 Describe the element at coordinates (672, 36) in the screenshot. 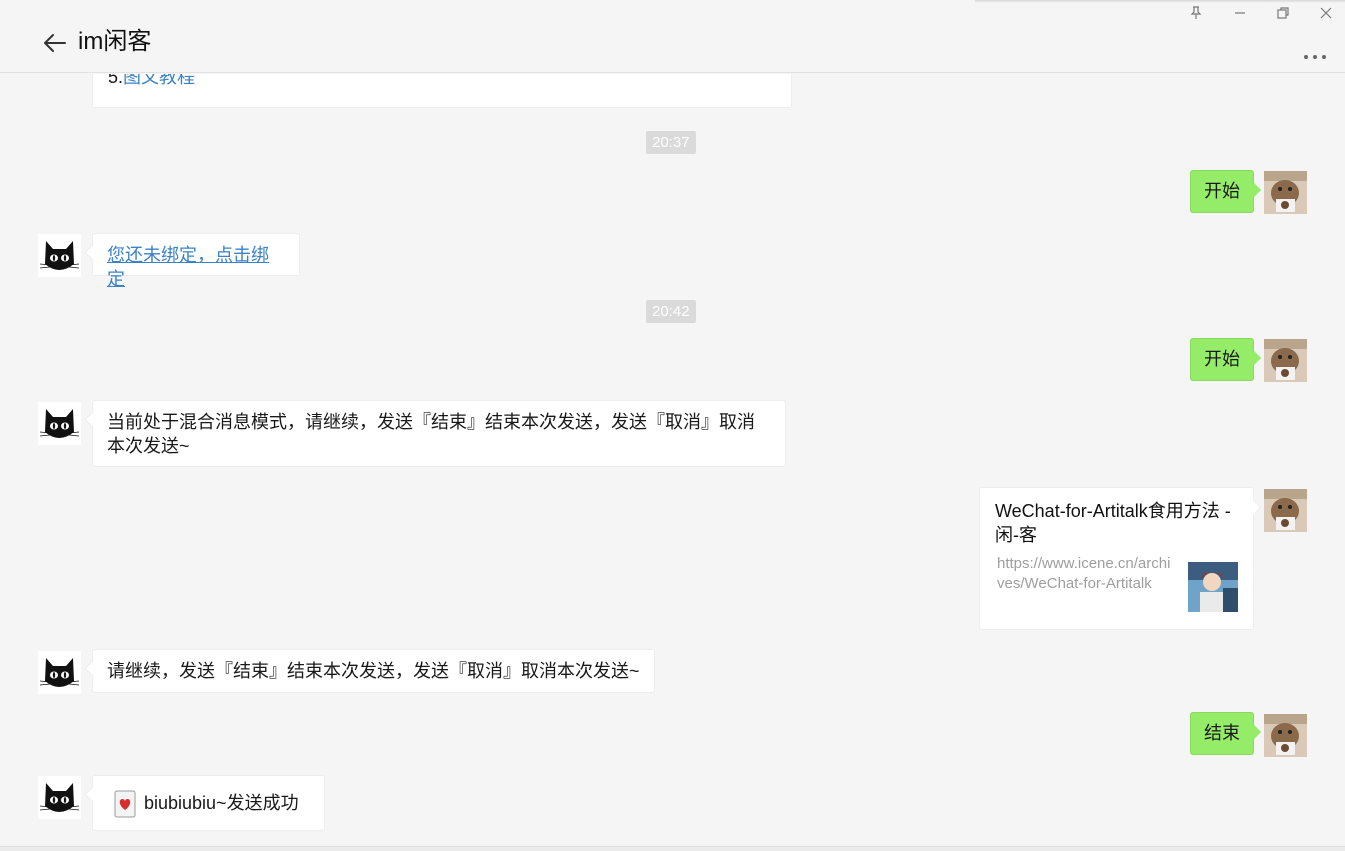

I see `chat-header: im闲客` at that location.